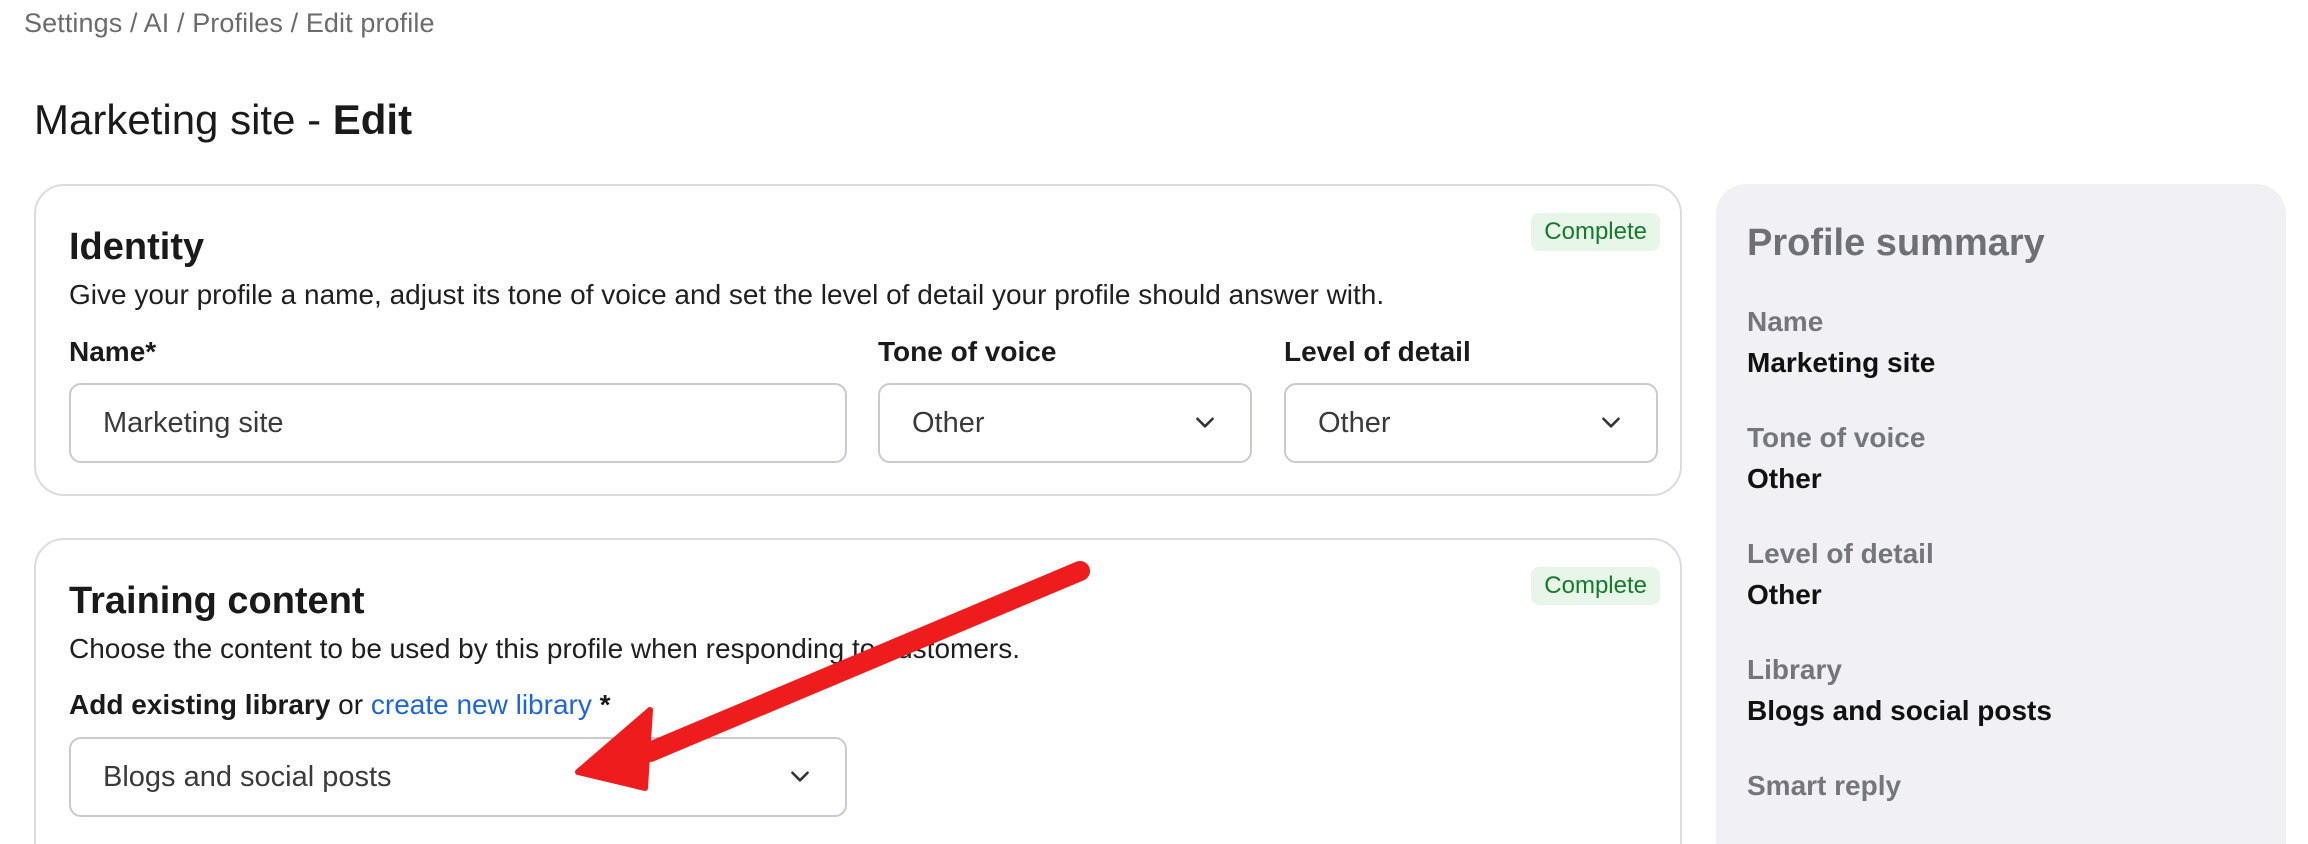 This screenshot has width=2308, height=844. What do you see at coordinates (1824, 785) in the screenshot?
I see `summary-smart-reply-label: Smart reply` at bounding box center [1824, 785].